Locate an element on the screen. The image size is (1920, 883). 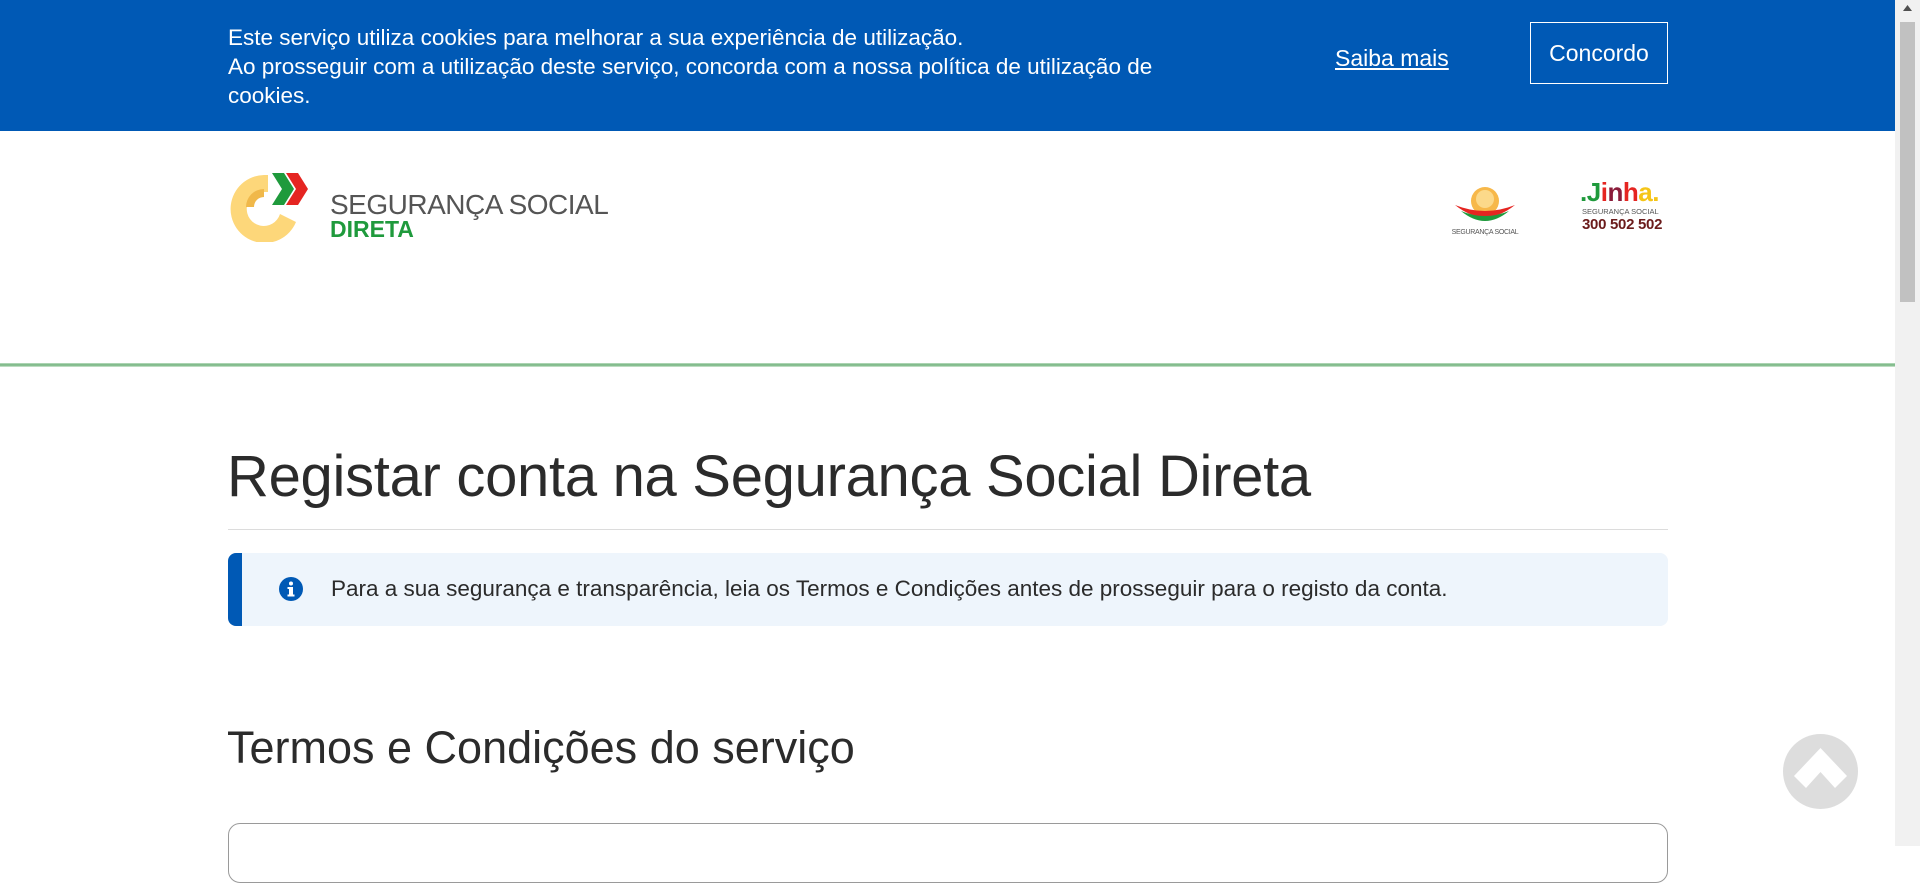
accept-cookies-button: Concordo is located at coordinates (1599, 53).